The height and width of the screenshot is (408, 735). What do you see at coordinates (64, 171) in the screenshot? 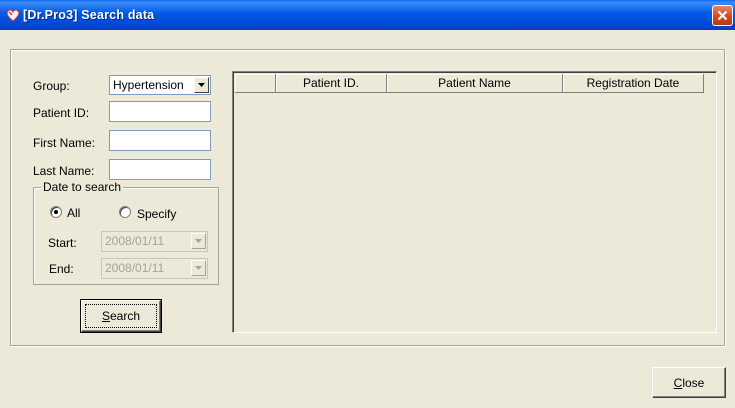
I see `last-name-label: Last Name:` at bounding box center [64, 171].